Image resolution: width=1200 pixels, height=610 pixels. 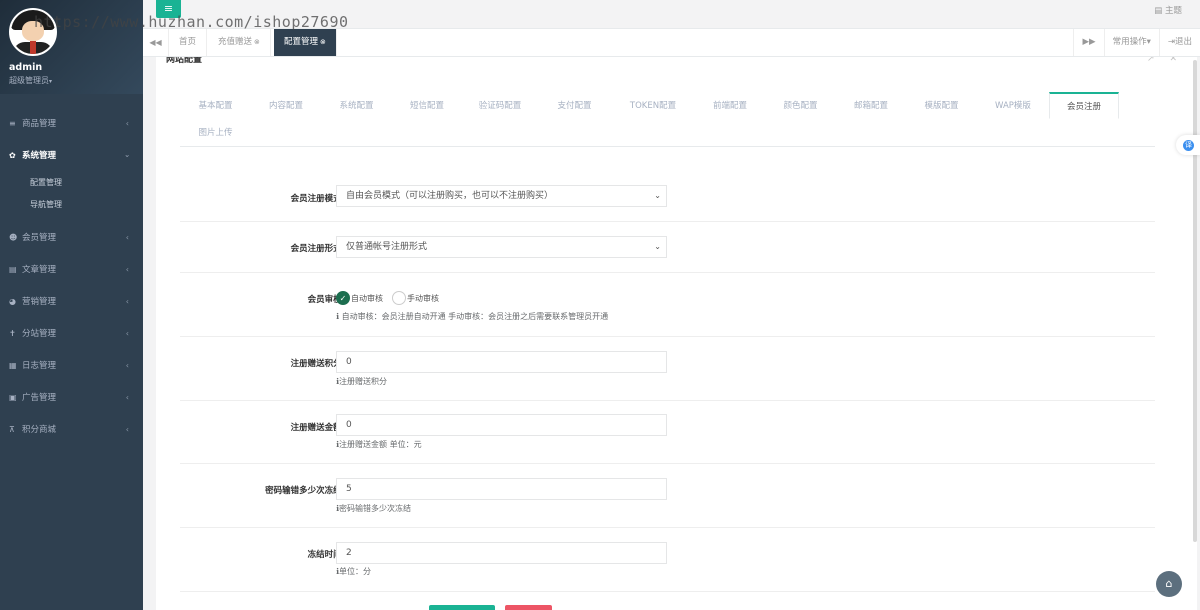 I want to click on chevron-down-icon: ‹, so click(x=127, y=156).